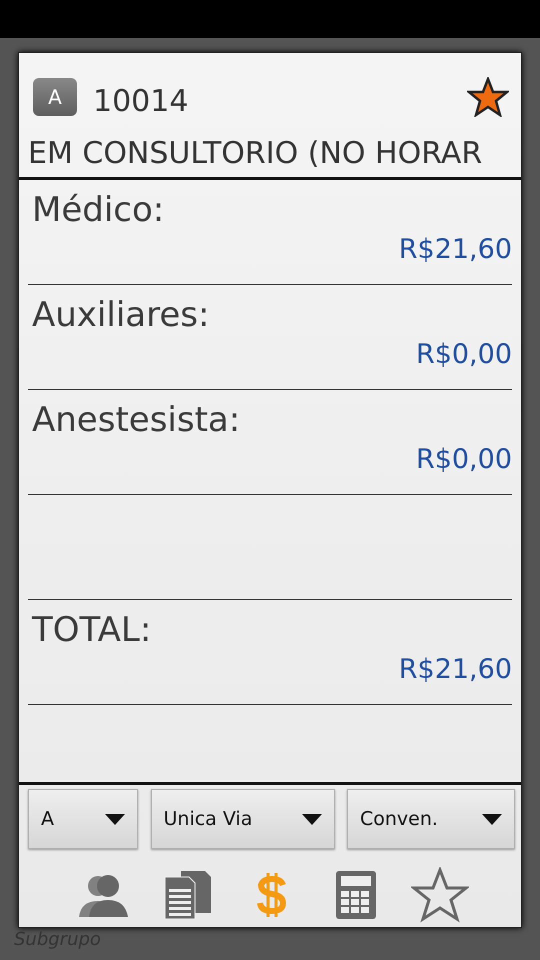 The height and width of the screenshot is (960, 540). What do you see at coordinates (120, 314) in the screenshot?
I see `fee-label: Auxiliares:` at bounding box center [120, 314].